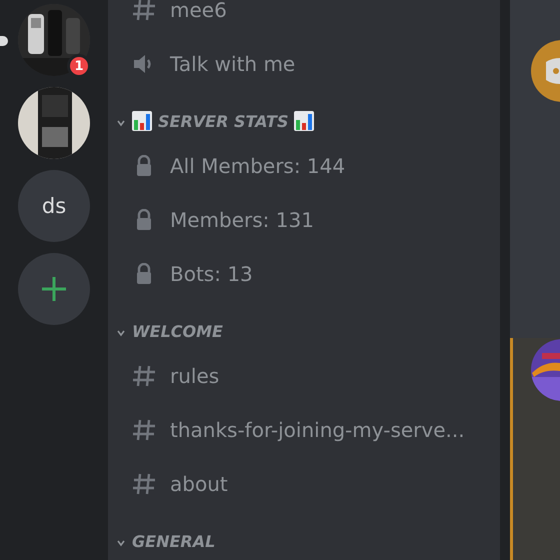 The image size is (560, 560). I want to click on plus-icon, so click(54, 289).